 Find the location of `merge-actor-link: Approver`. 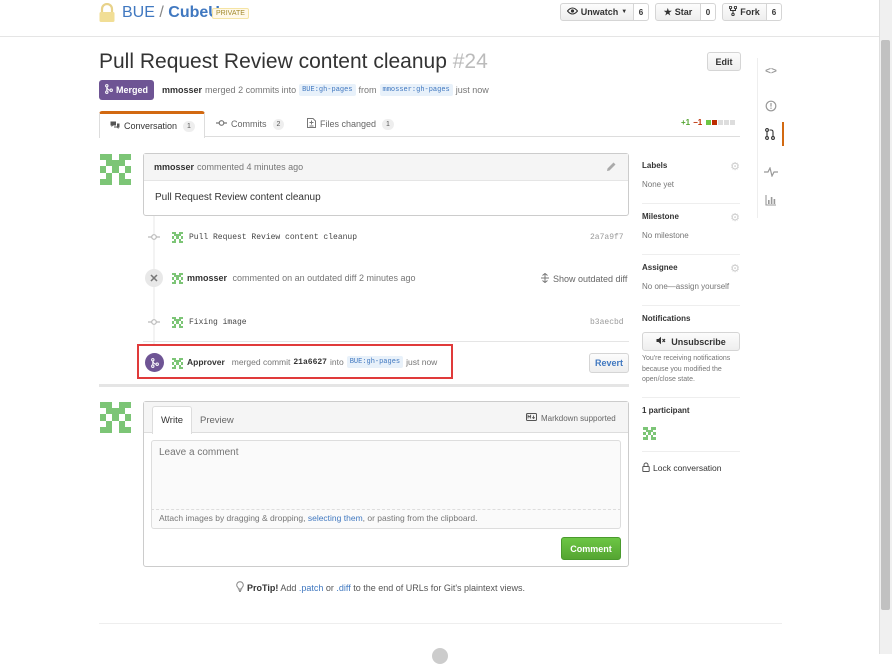

merge-actor-link: Approver is located at coordinates (206, 362).